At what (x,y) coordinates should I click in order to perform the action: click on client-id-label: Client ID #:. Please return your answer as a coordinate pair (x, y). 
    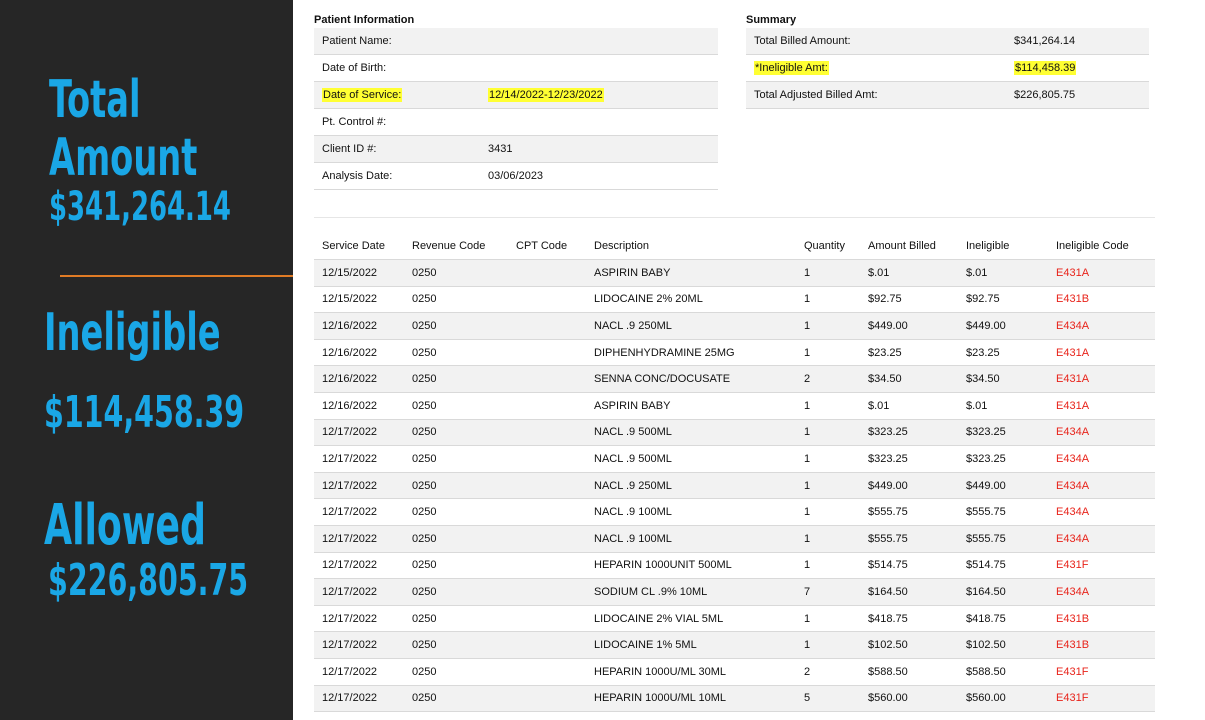
    Looking at the image, I should click on (397, 149).